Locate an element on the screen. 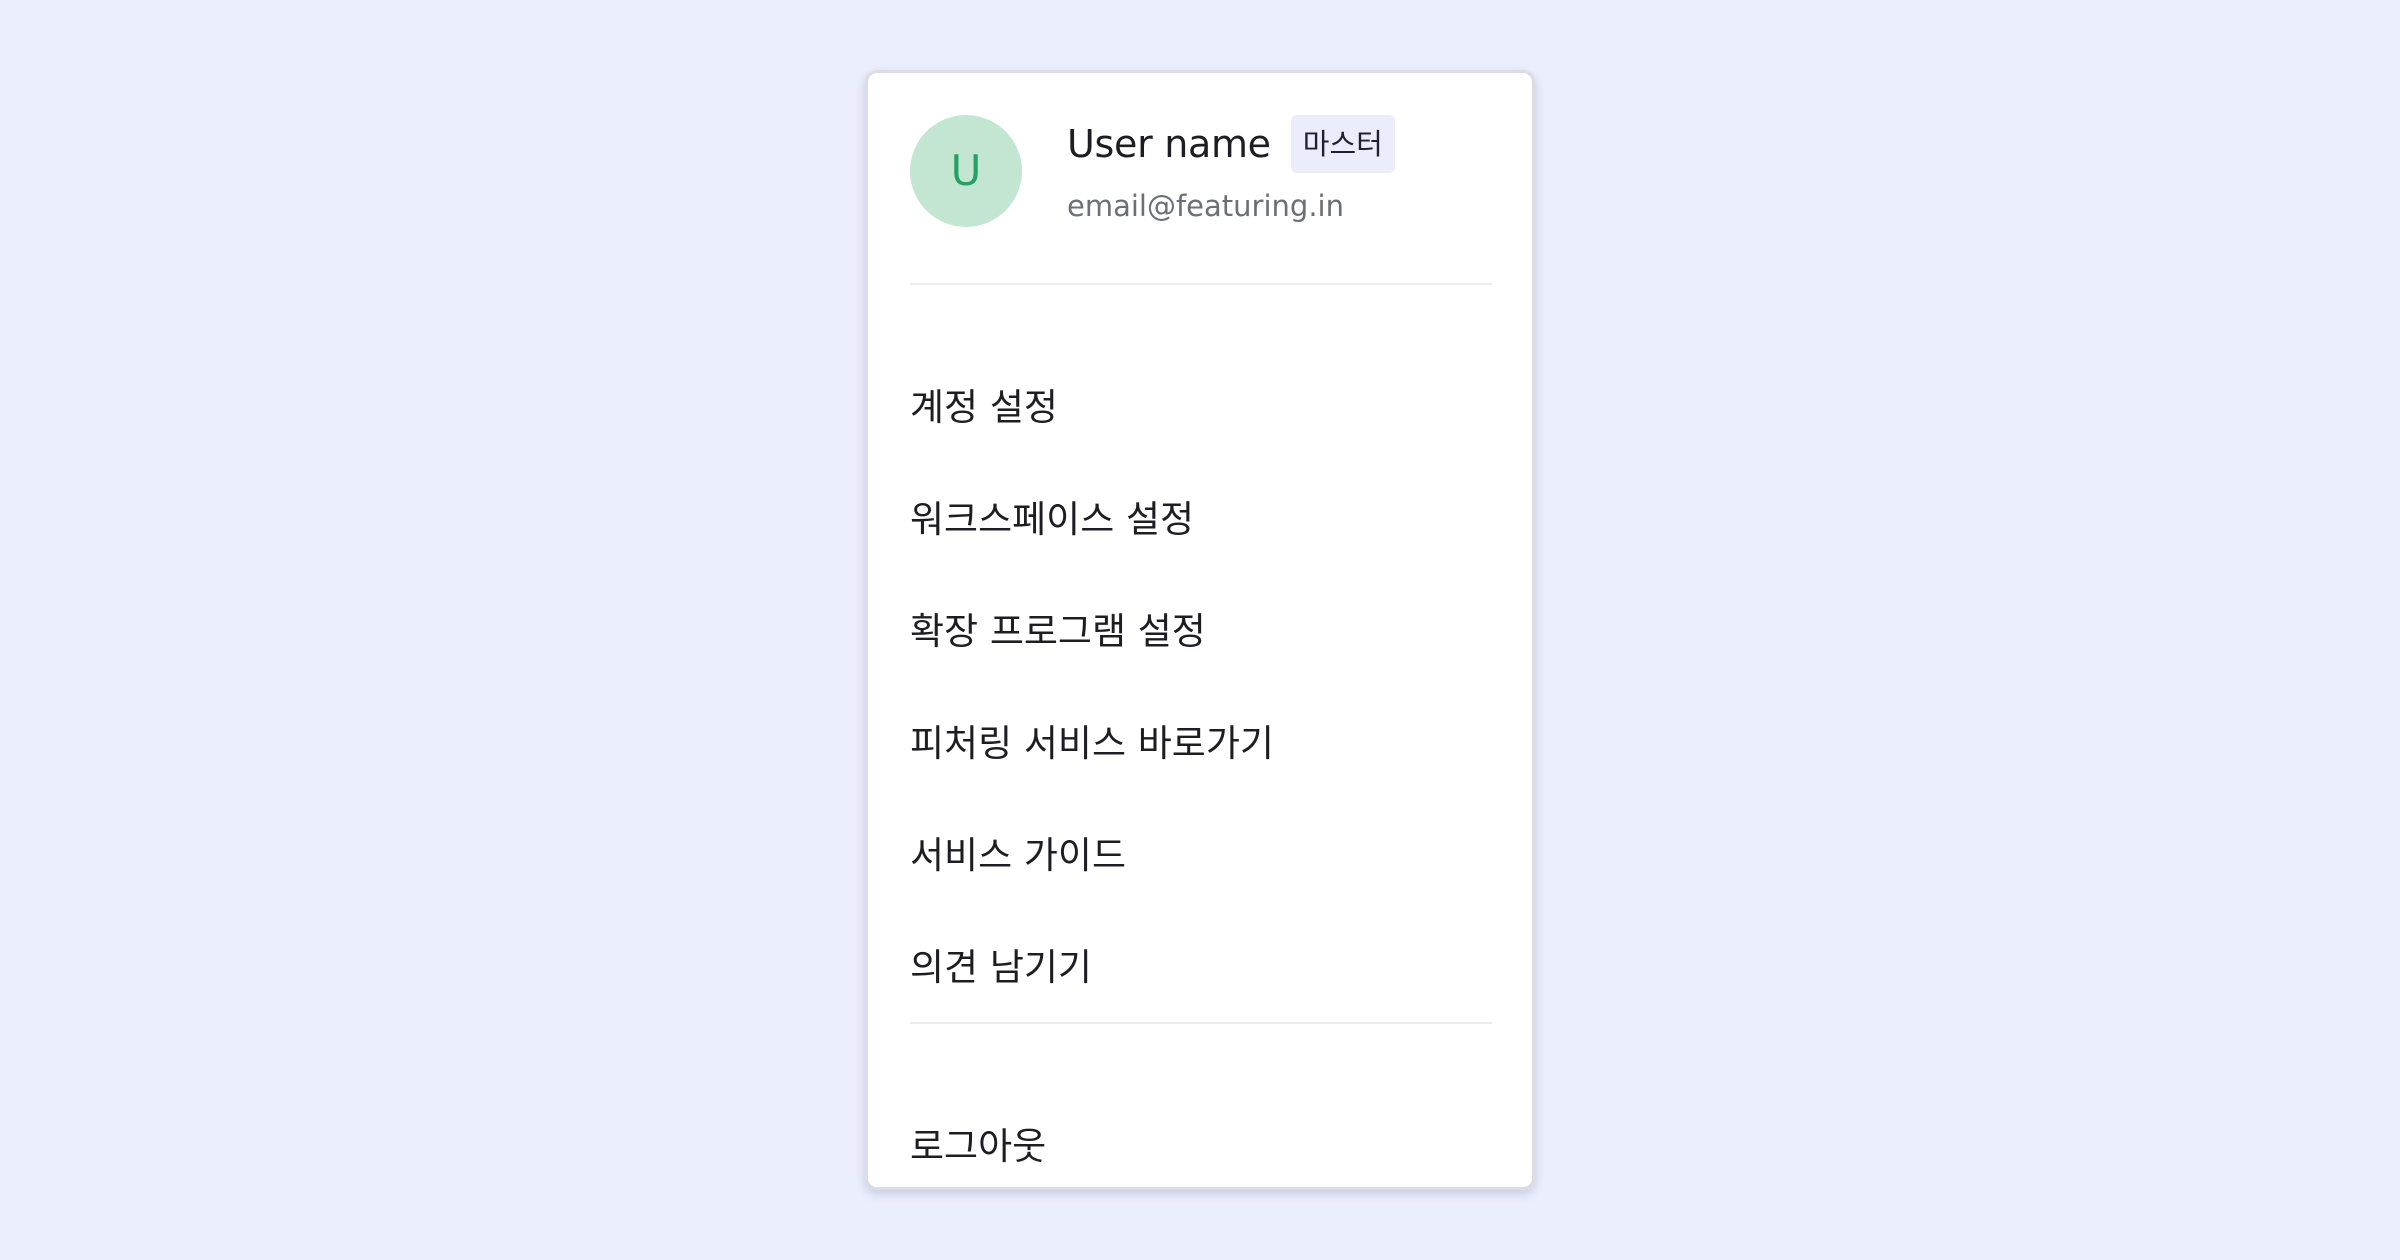 This screenshot has width=2400, height=1260. user-email: email@featuring.in is located at coordinates (1205, 206).